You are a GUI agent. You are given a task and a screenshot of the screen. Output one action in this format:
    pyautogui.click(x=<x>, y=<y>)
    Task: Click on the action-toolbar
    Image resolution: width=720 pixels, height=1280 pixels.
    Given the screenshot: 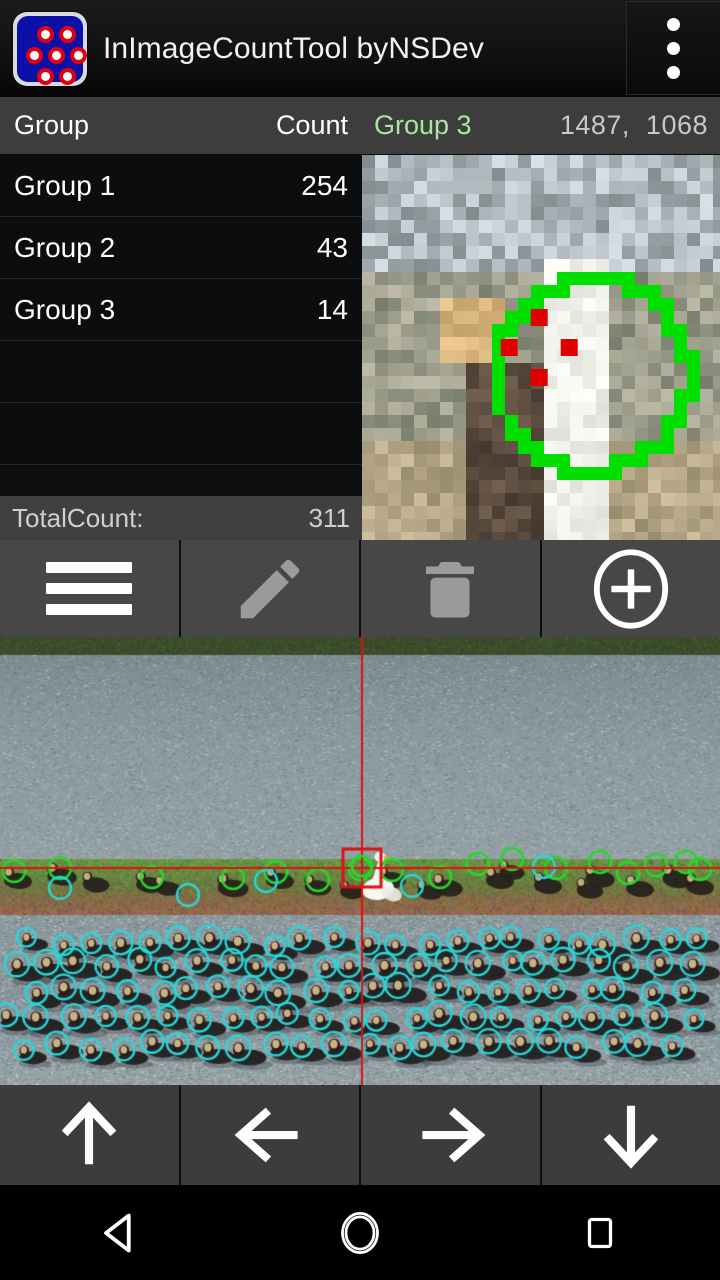 What is the action you would take?
    pyautogui.click(x=360, y=588)
    